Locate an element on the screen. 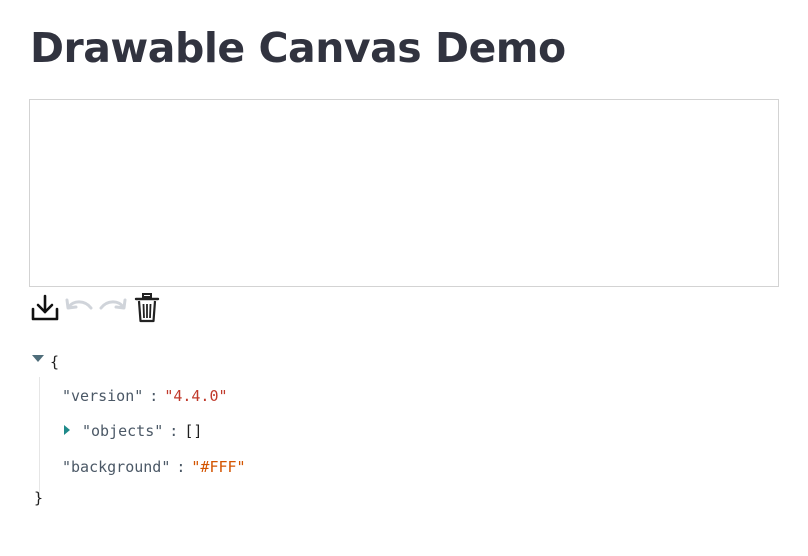  json-entry-objects: "objects":[] is located at coordinates (133, 431).